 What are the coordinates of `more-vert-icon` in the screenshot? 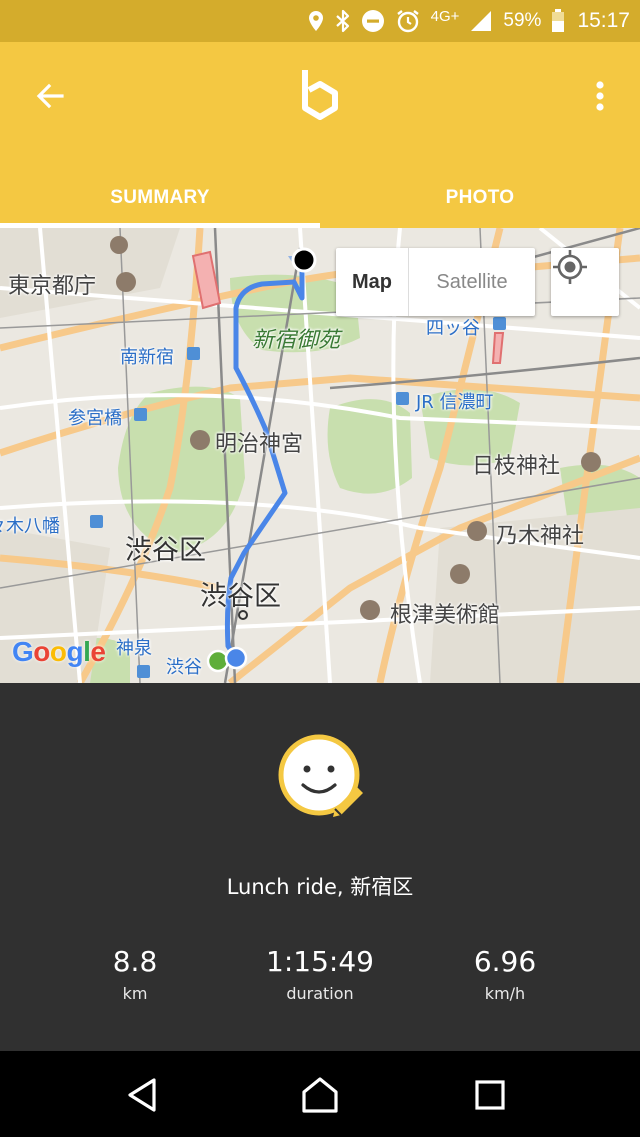 It's located at (600, 96).